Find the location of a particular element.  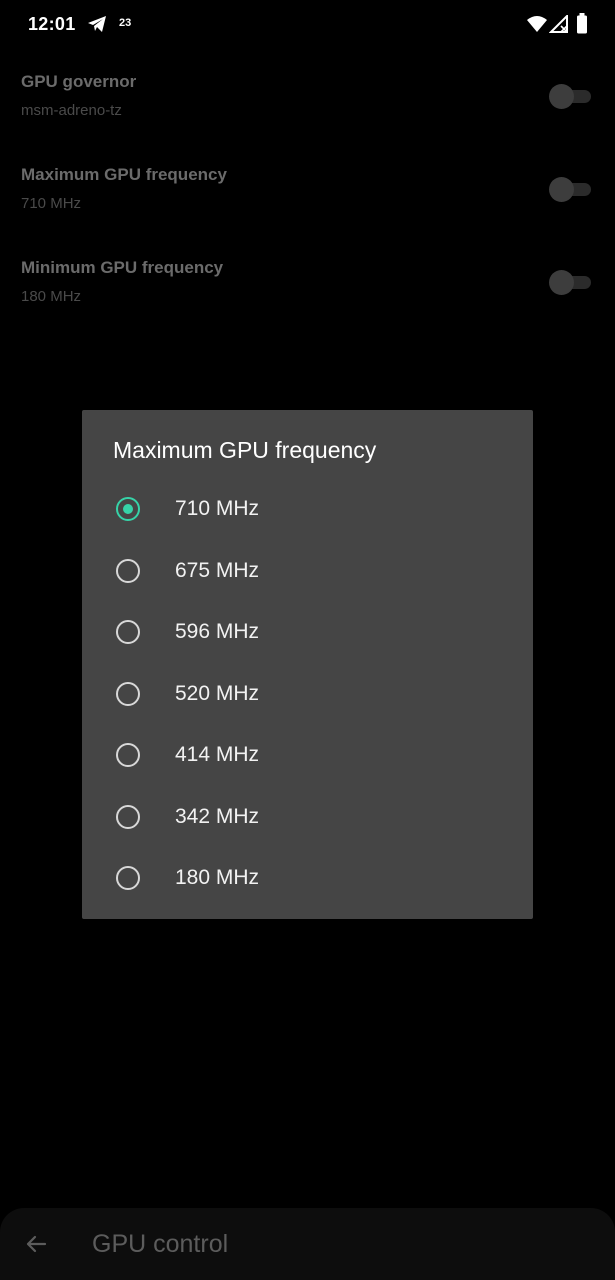

max-gpu-frequency-toggle is located at coordinates (571, 189).